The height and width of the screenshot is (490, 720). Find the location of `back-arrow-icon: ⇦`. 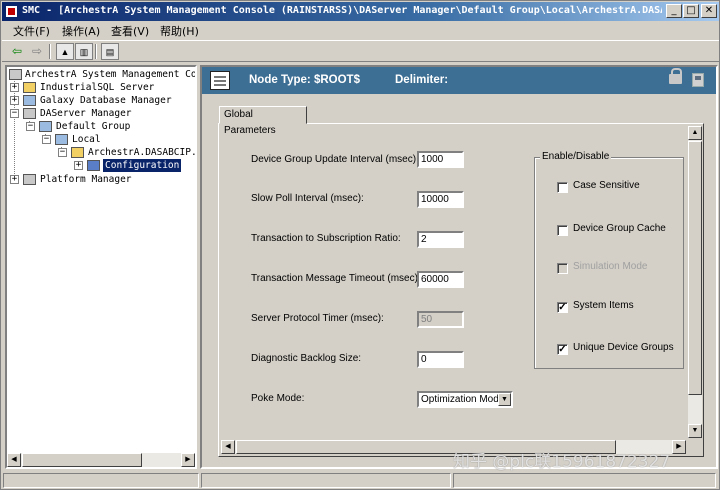

back-arrow-icon: ⇦ is located at coordinates (17, 51).